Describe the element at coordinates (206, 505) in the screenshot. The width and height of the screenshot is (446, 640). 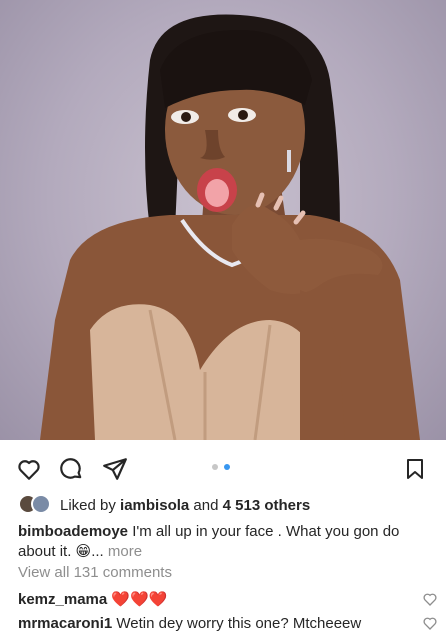
I see `likes-and: and` at that location.